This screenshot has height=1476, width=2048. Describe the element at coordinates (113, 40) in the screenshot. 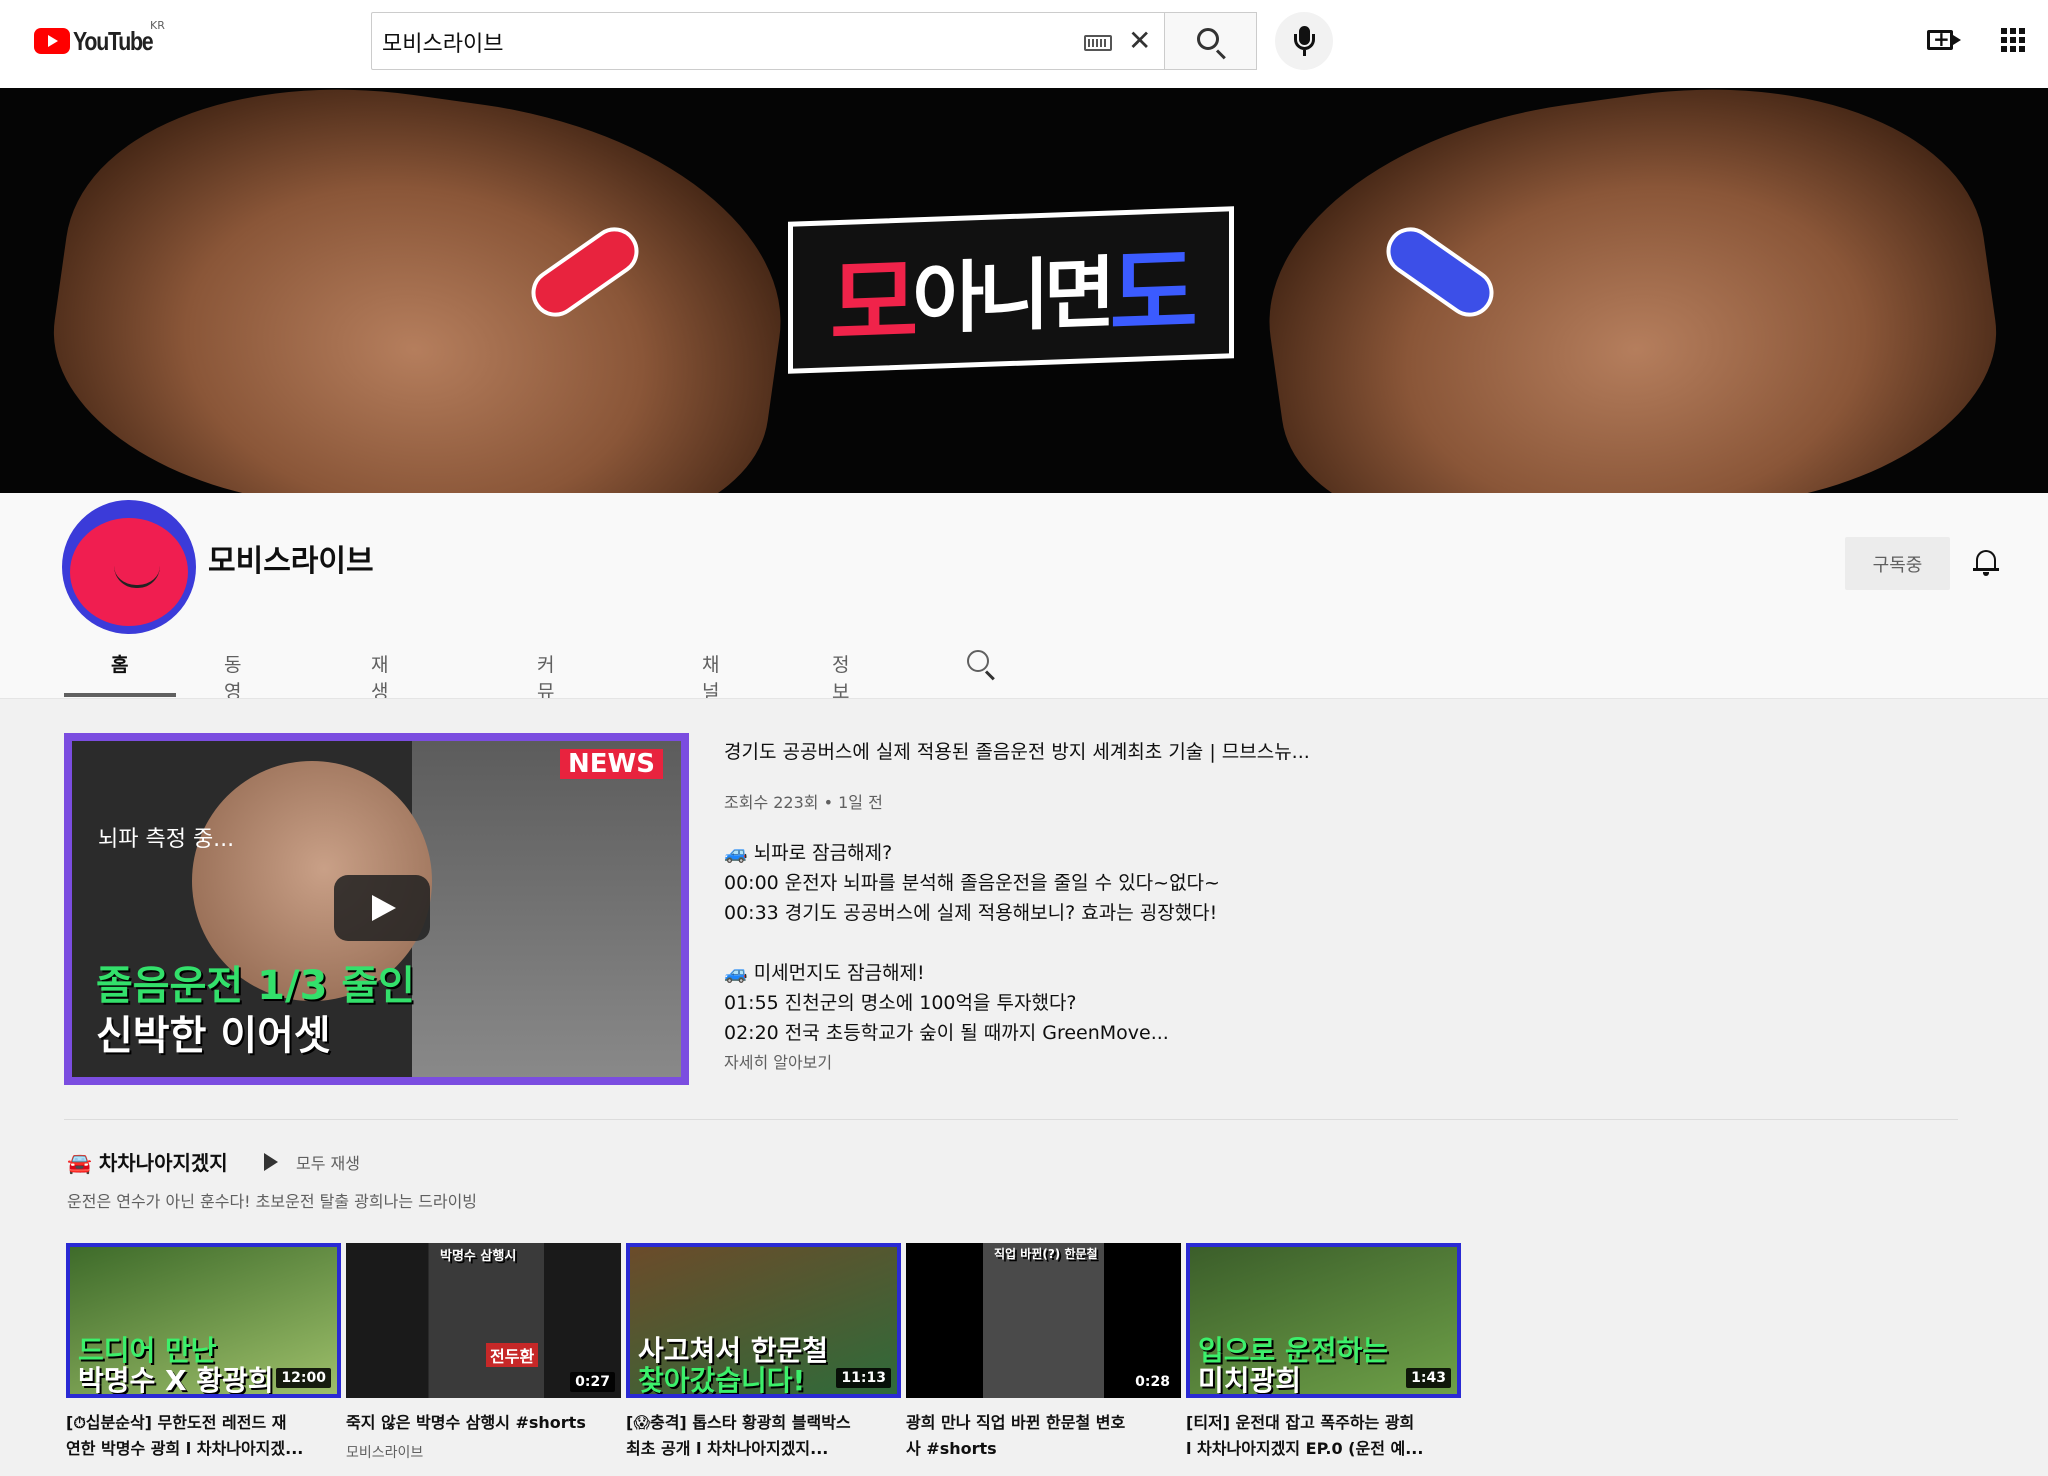

I see `logo-wordmark: YouTube` at that location.